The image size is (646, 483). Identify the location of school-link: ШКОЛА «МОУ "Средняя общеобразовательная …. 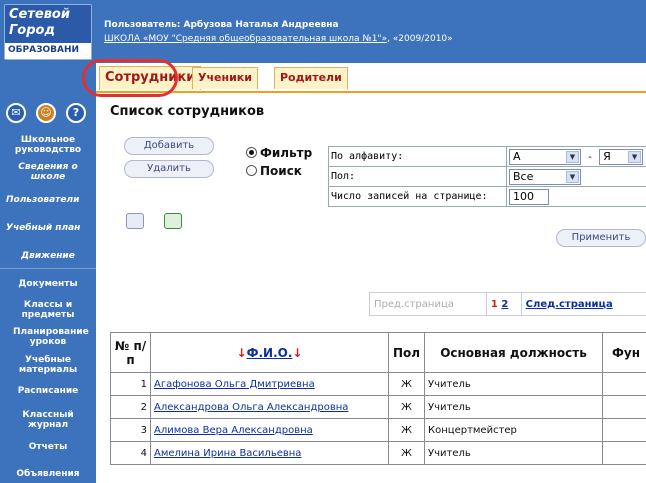
(245, 39).